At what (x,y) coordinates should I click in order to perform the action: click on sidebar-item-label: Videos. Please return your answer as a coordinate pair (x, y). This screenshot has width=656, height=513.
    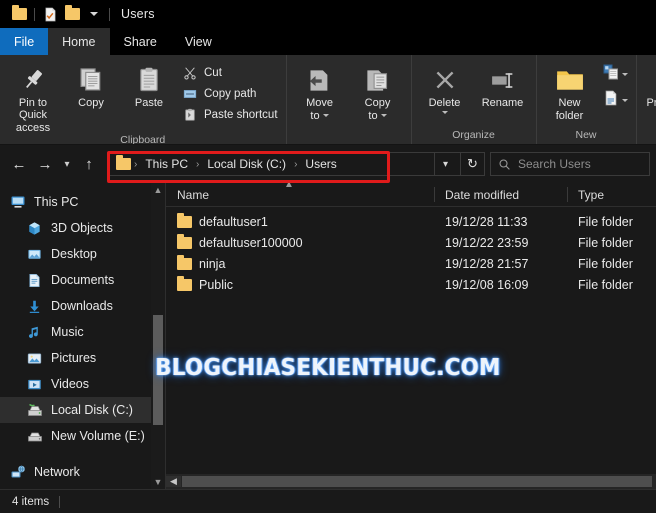
    Looking at the image, I should click on (70, 384).